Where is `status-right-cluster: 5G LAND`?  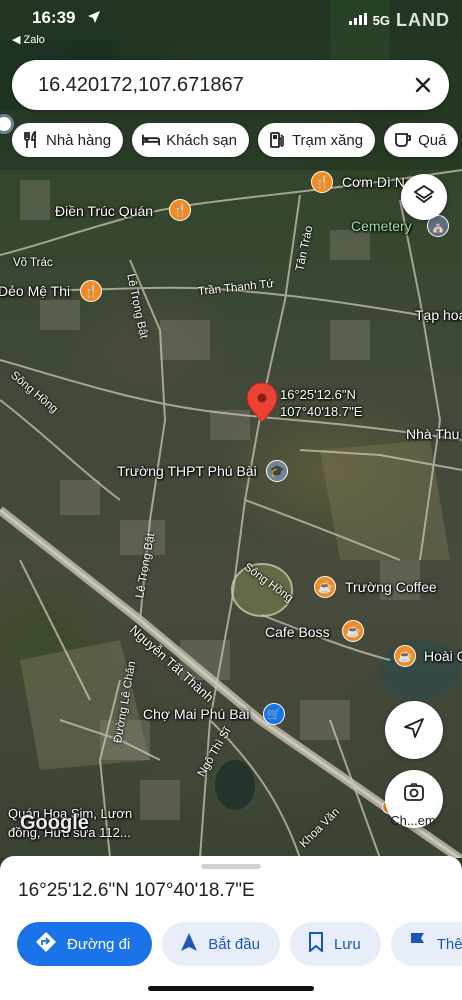
status-right-cluster: 5G LAND is located at coordinates (399, 20).